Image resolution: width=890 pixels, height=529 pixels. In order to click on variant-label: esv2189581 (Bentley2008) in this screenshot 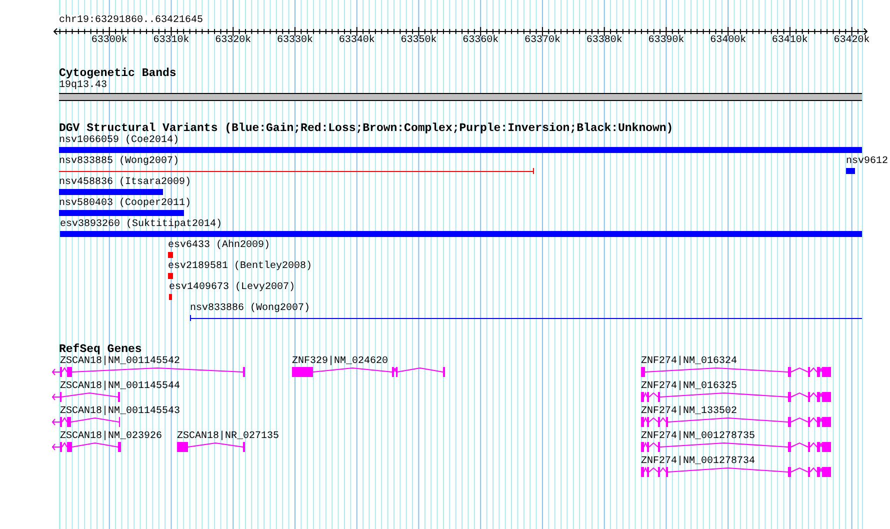, I will do `click(240, 267)`.